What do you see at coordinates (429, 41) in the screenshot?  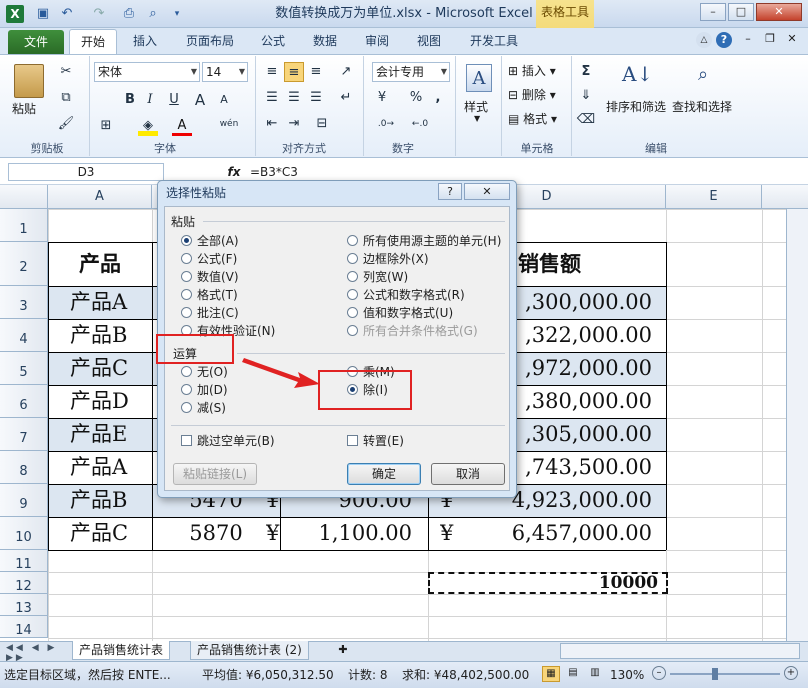 I see `tab-view: 视图` at bounding box center [429, 41].